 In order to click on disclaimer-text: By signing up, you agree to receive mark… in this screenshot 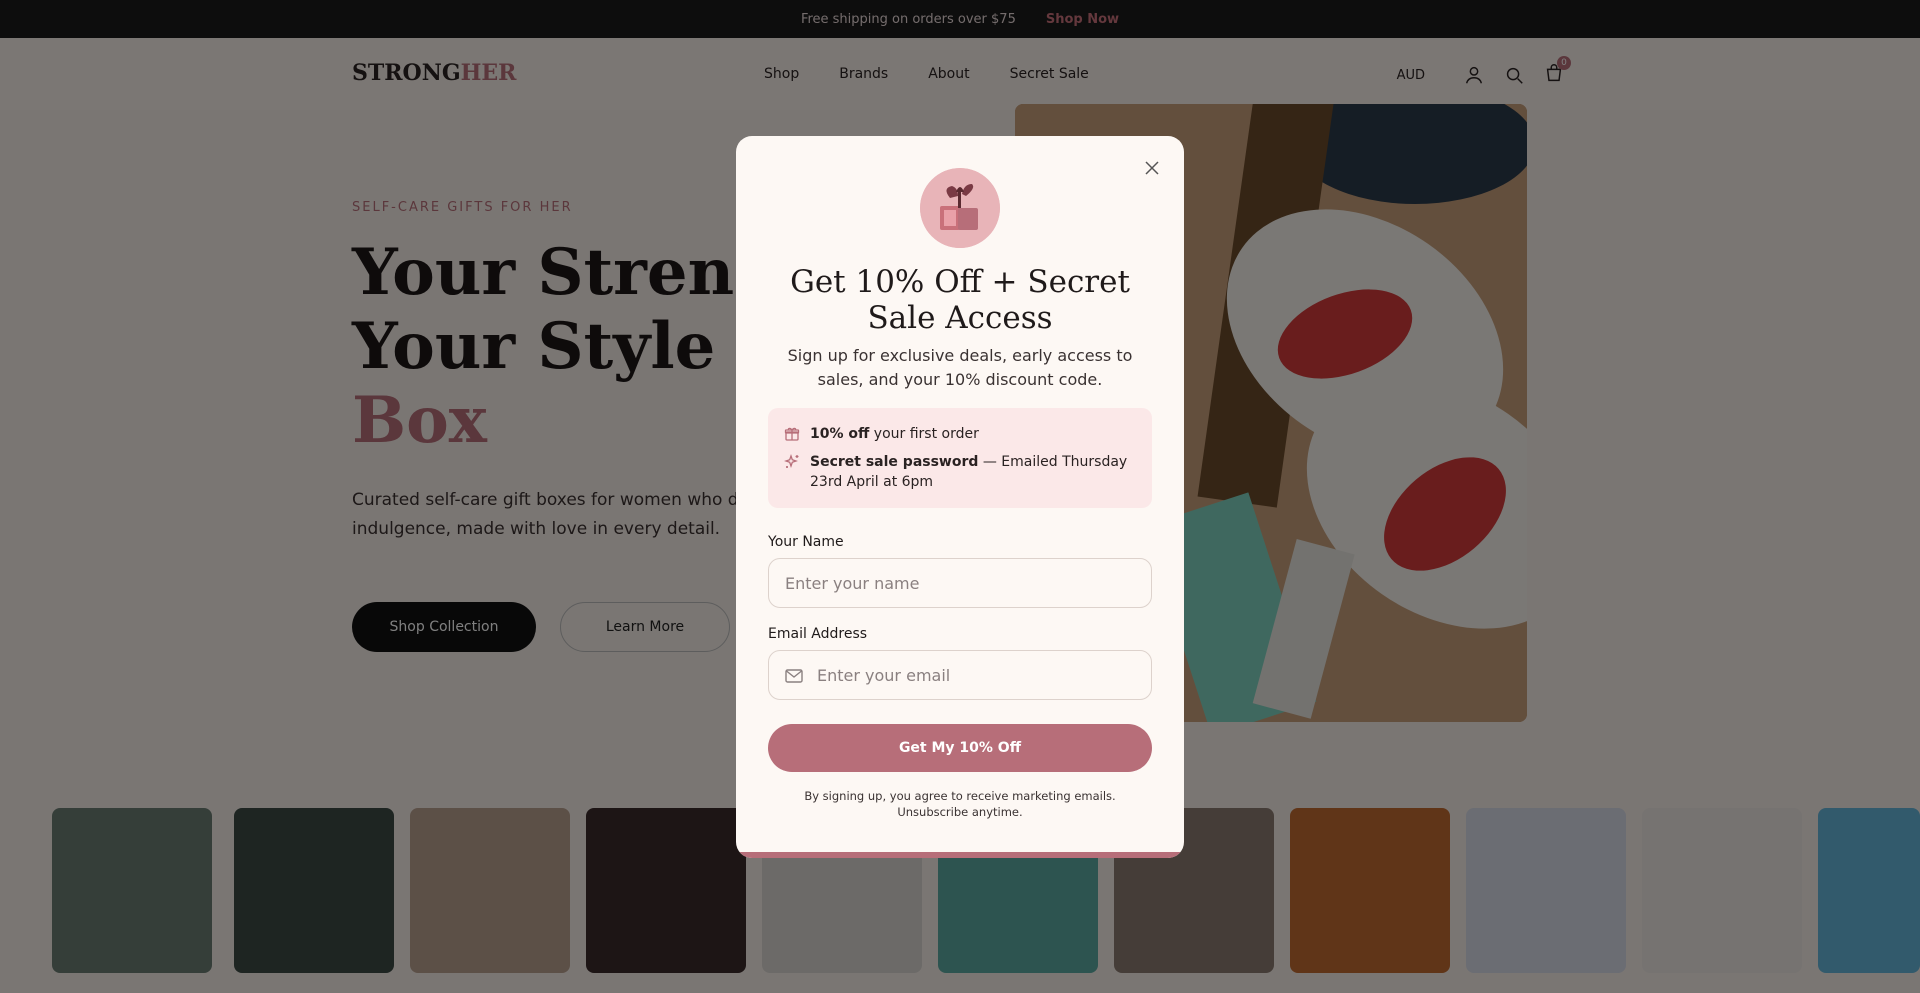, I will do `click(960, 804)`.